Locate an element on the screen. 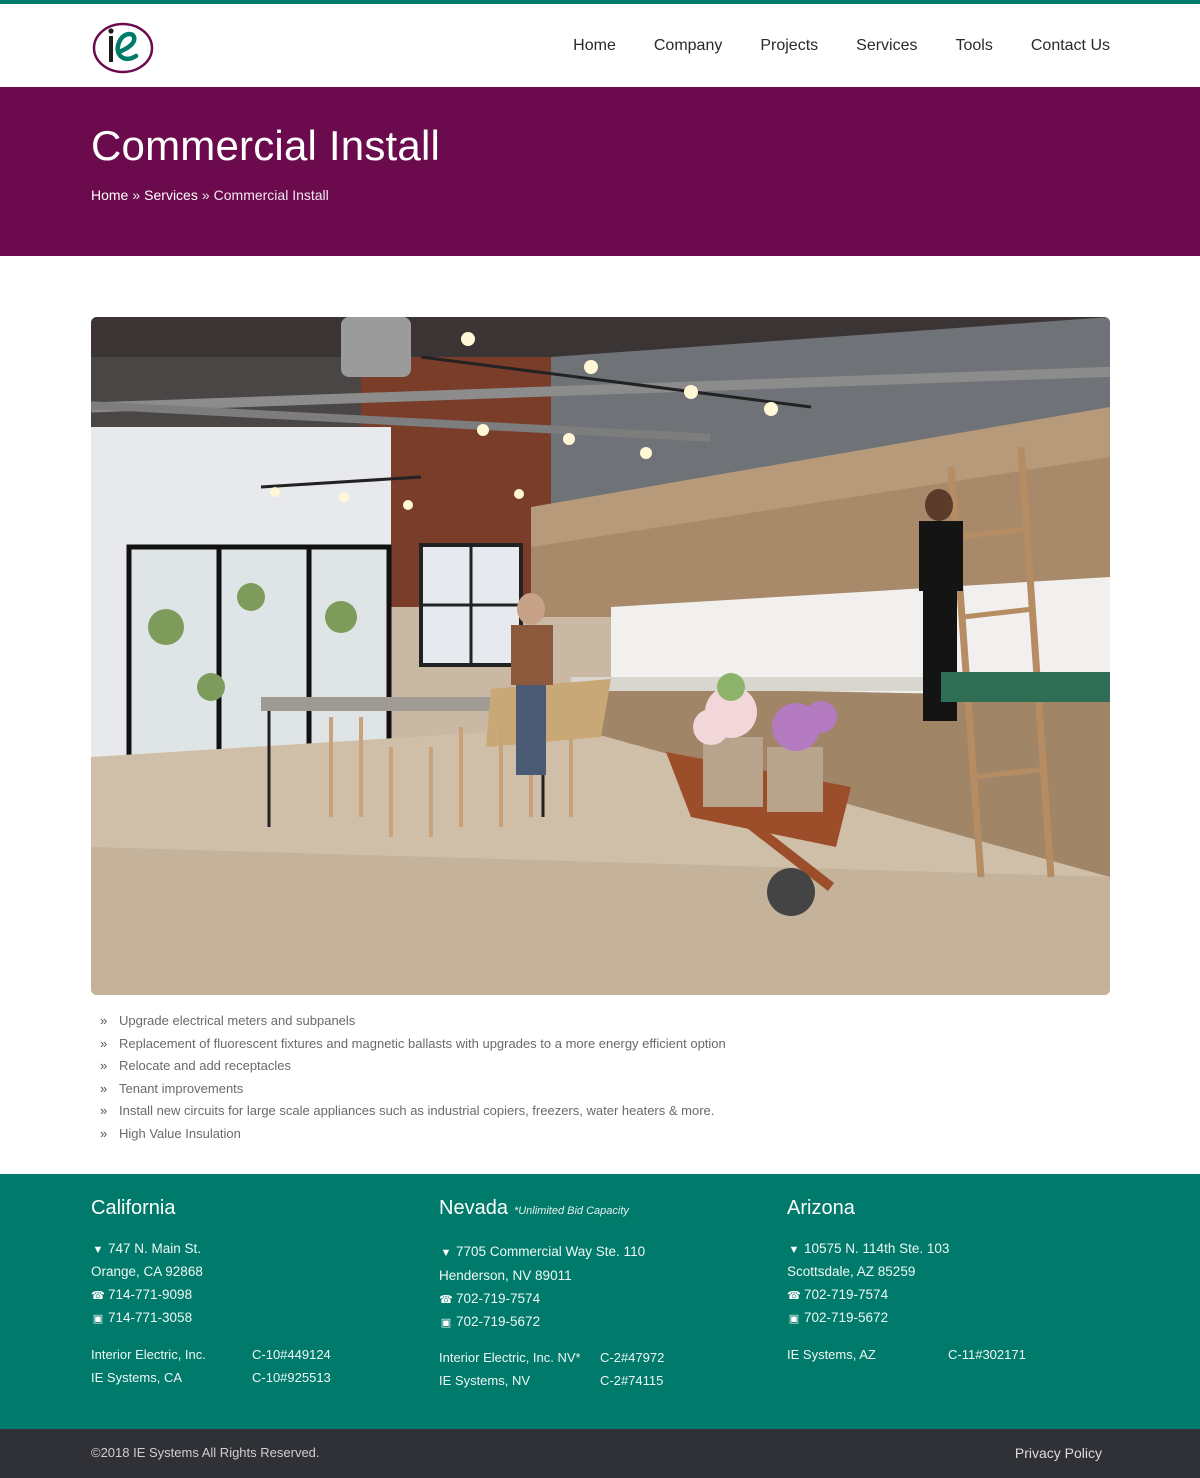 This screenshot has width=1200, height=1478. arizona-fax: ▣ 702-719-5672 is located at coordinates (838, 1317).